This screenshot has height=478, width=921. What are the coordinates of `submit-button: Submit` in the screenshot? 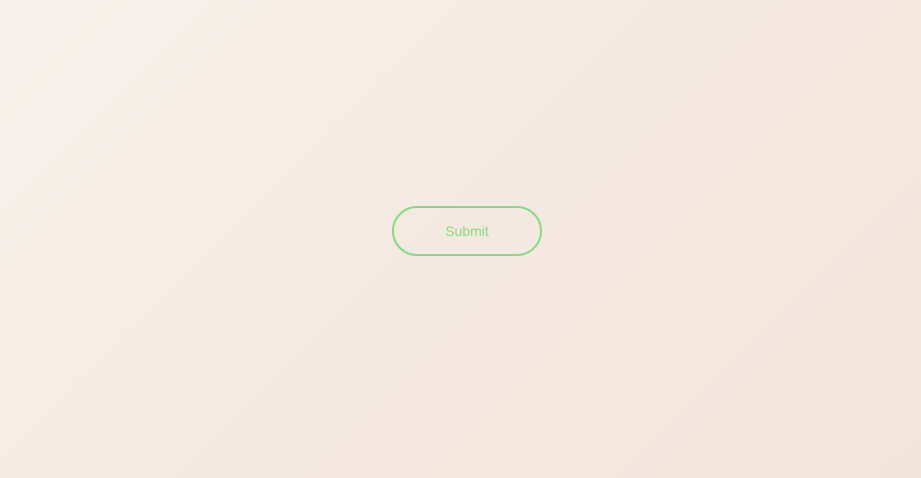 It's located at (467, 231).